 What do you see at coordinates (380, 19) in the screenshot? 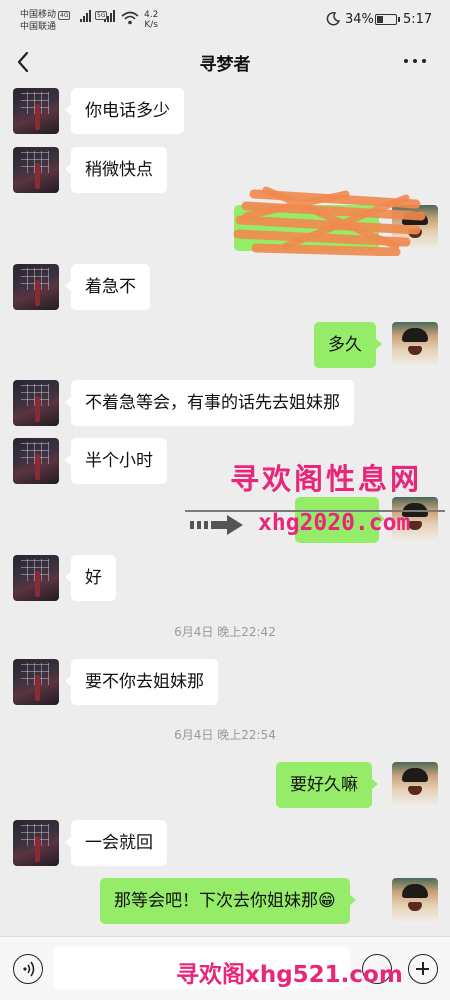
I see `battery-fill` at bounding box center [380, 19].